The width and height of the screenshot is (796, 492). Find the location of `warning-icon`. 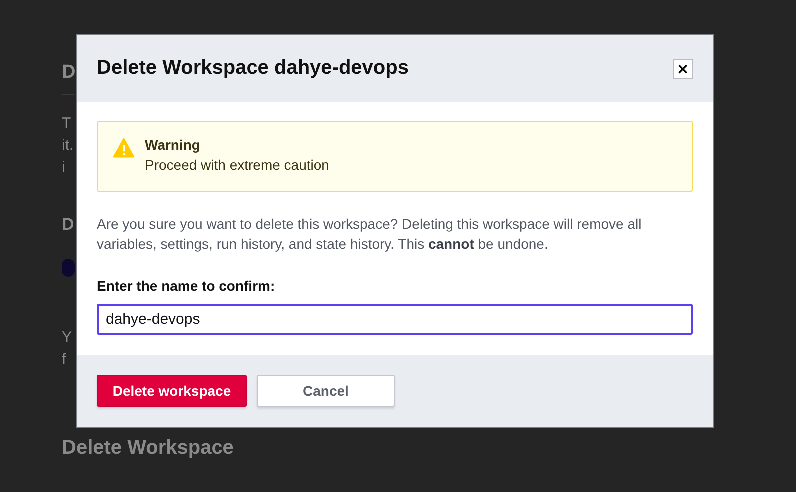

warning-icon is located at coordinates (124, 148).